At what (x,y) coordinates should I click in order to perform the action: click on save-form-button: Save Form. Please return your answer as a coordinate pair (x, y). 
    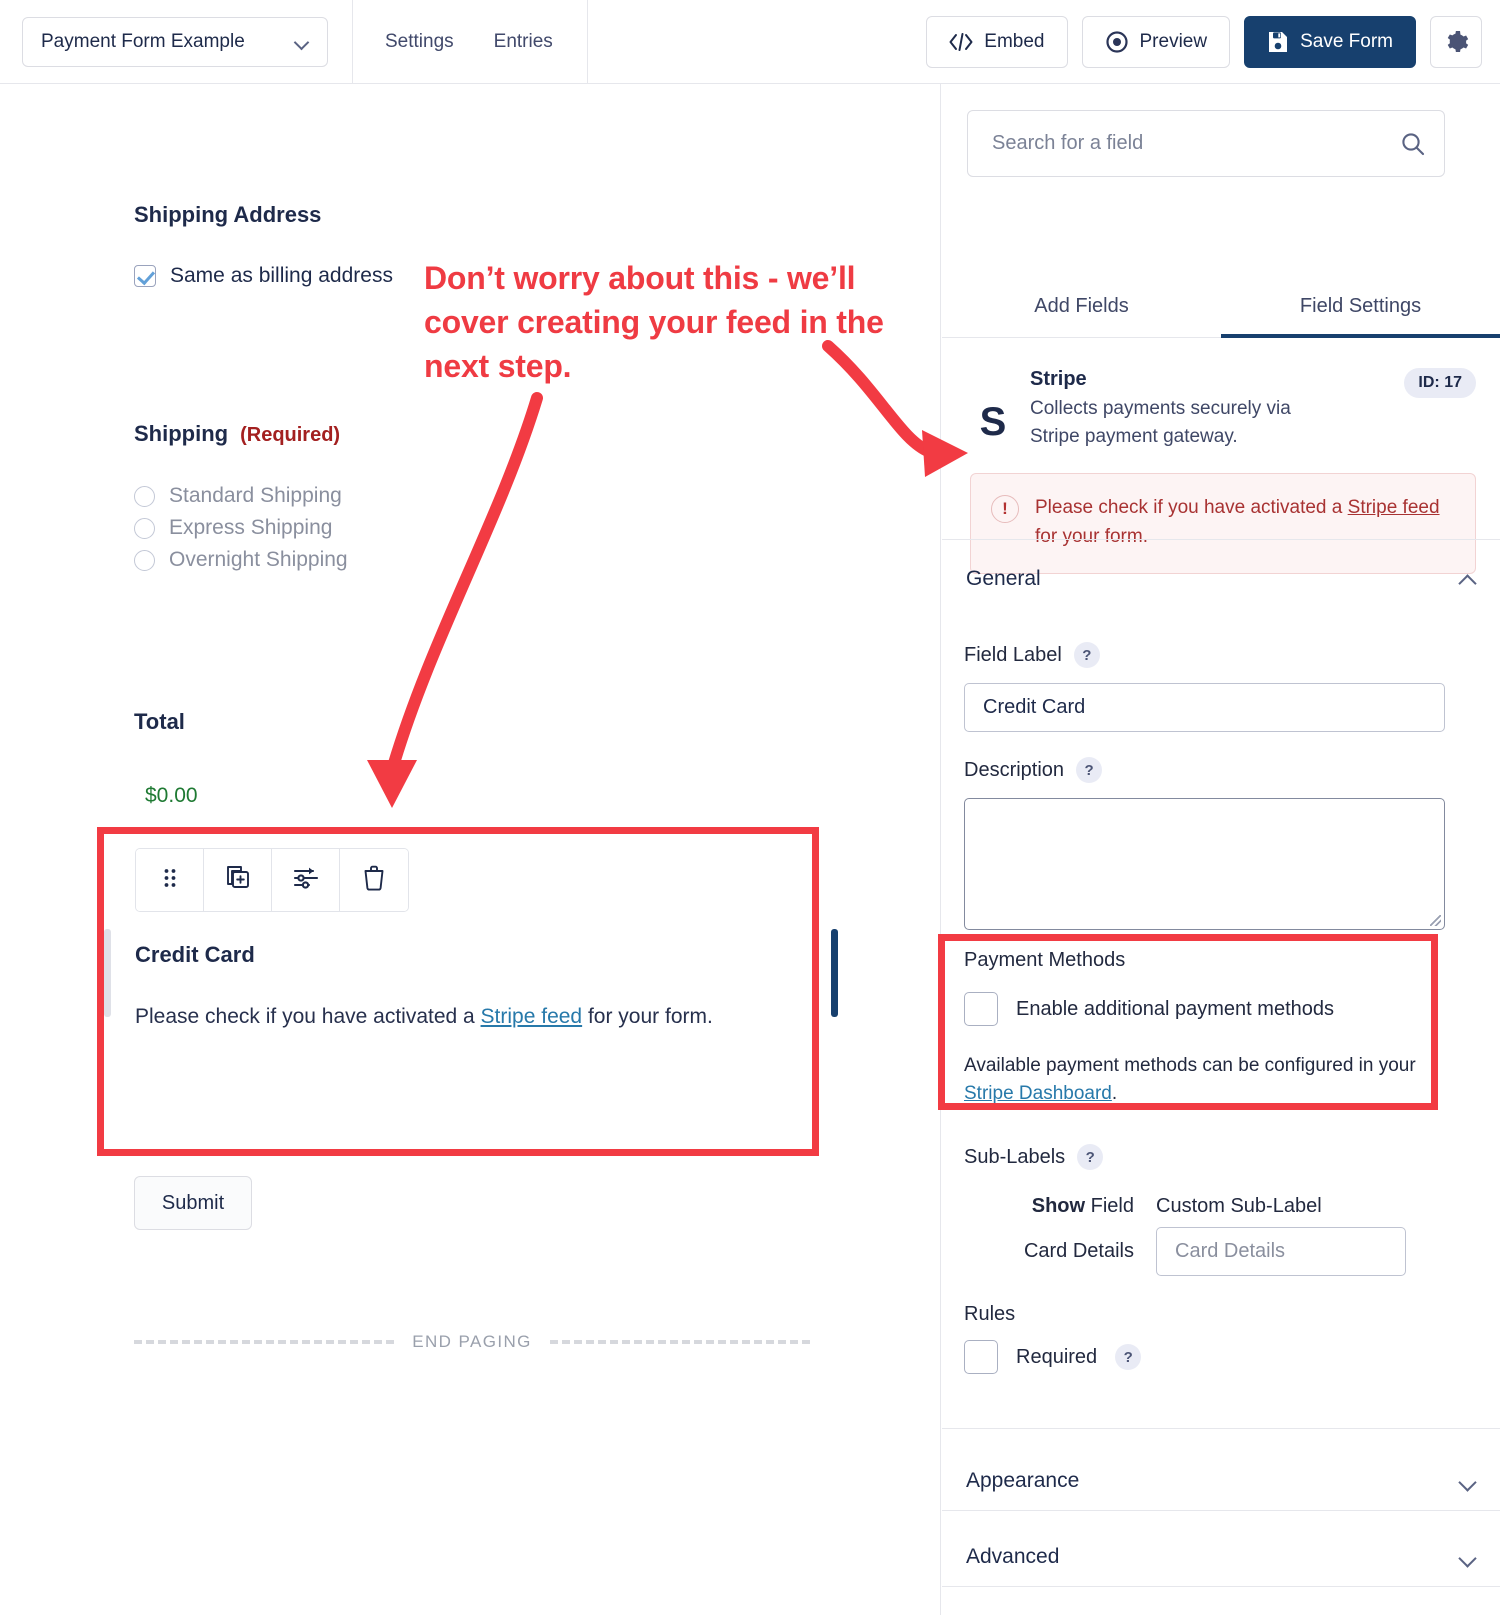
    Looking at the image, I should click on (1330, 42).